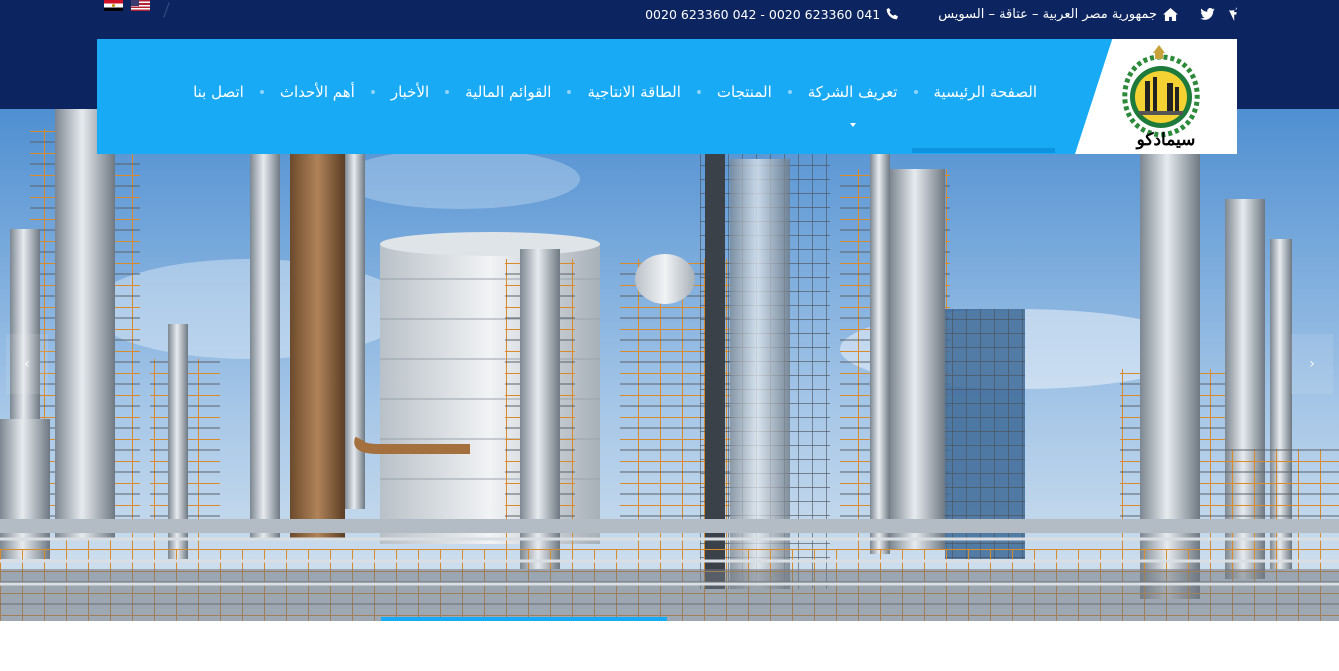  I want to click on address: جمهورية مصر العربية – عتاقة – السويس, so click(1058, 14).